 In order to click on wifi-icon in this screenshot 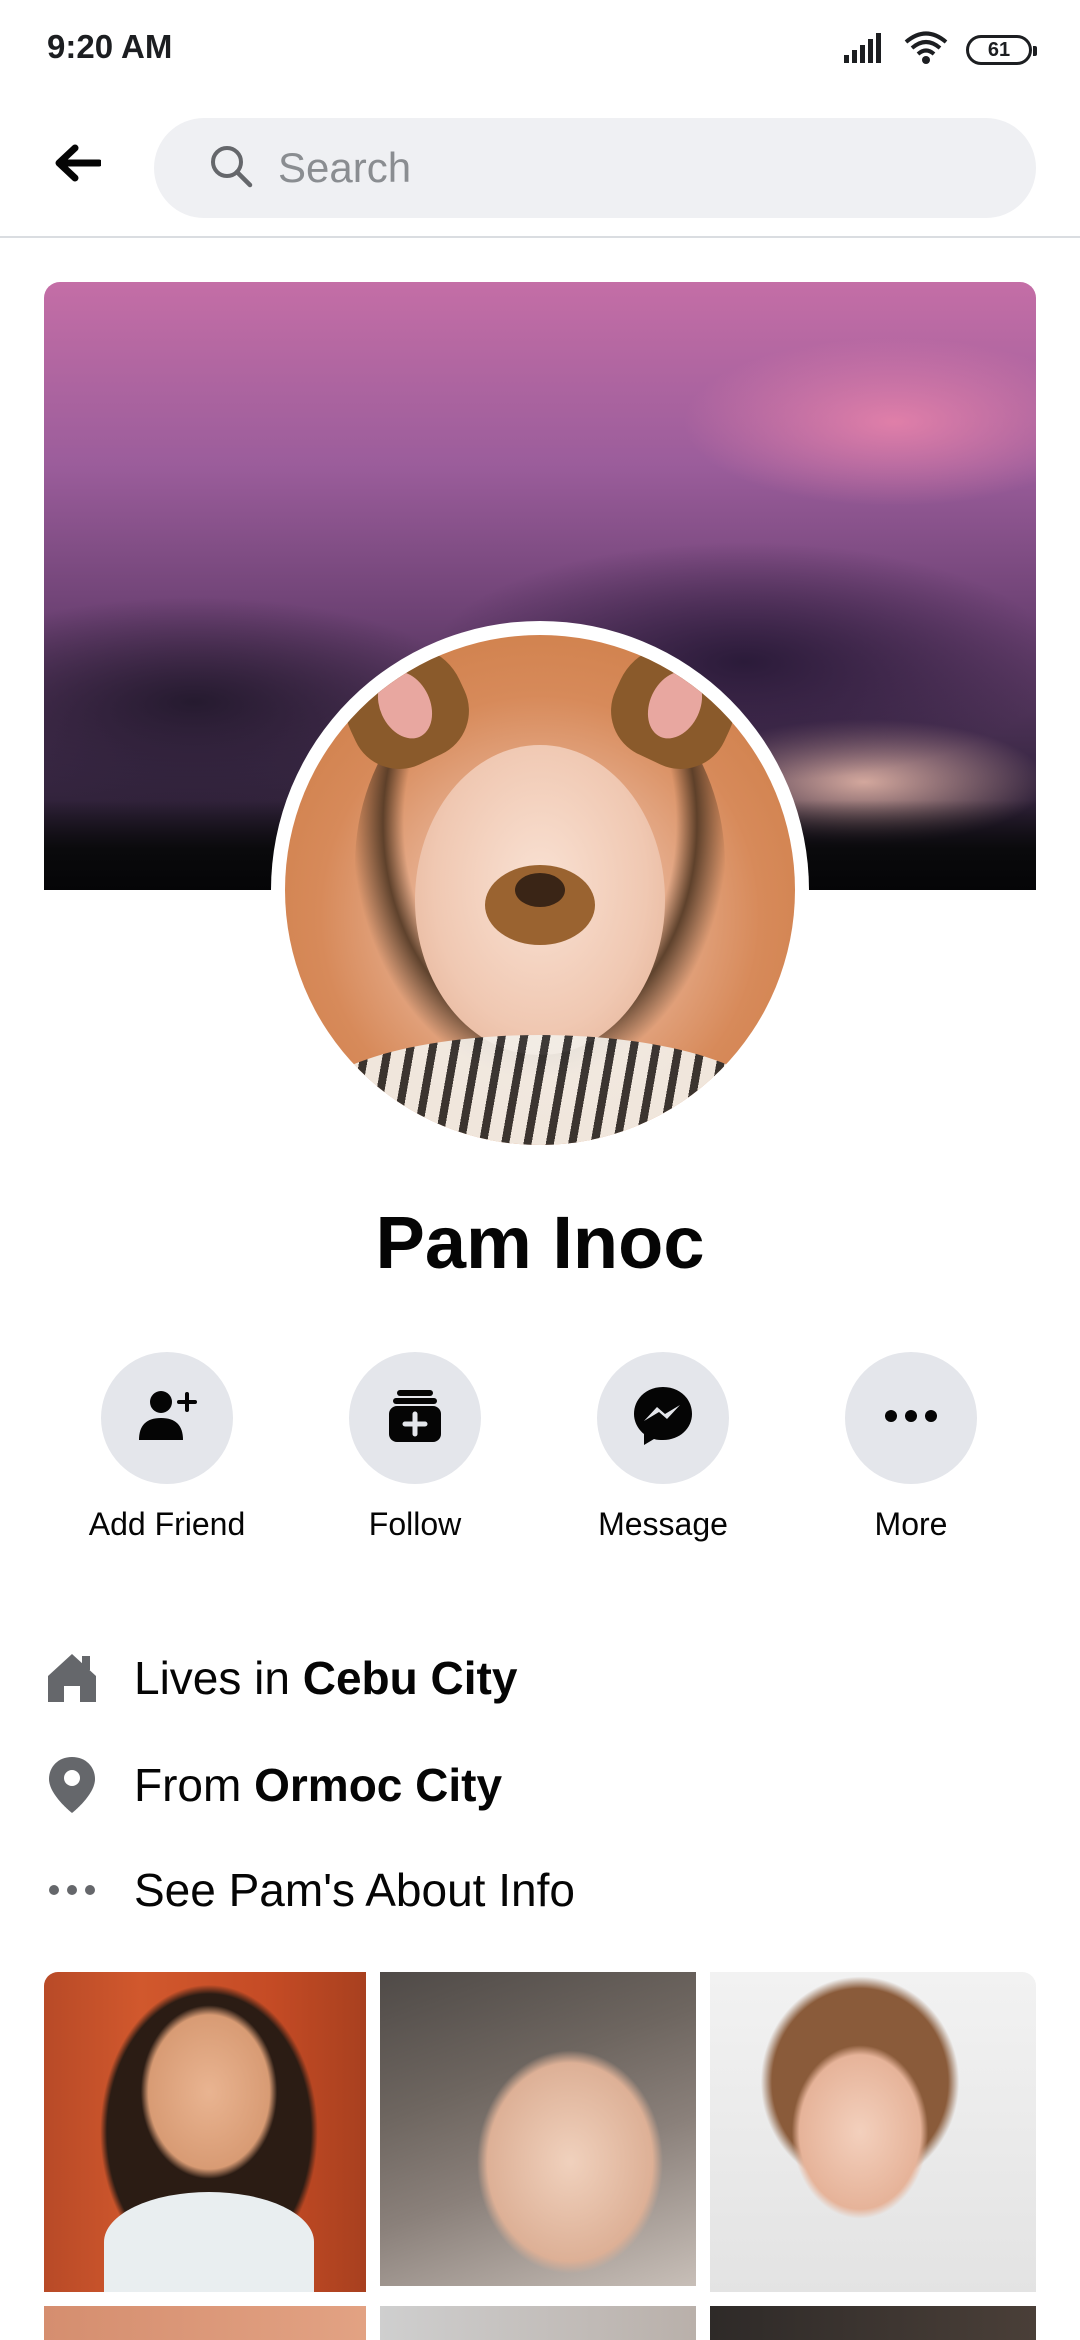, I will do `click(926, 50)`.